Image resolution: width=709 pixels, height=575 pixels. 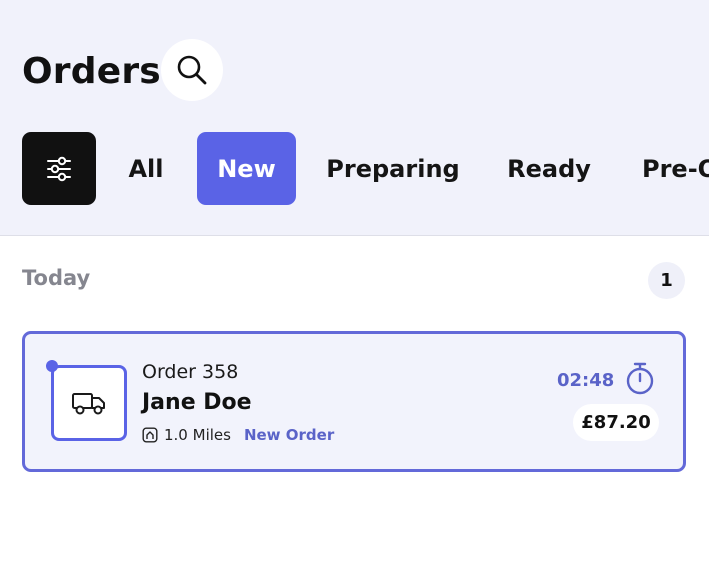 I want to click on search-button, so click(x=192, y=70).